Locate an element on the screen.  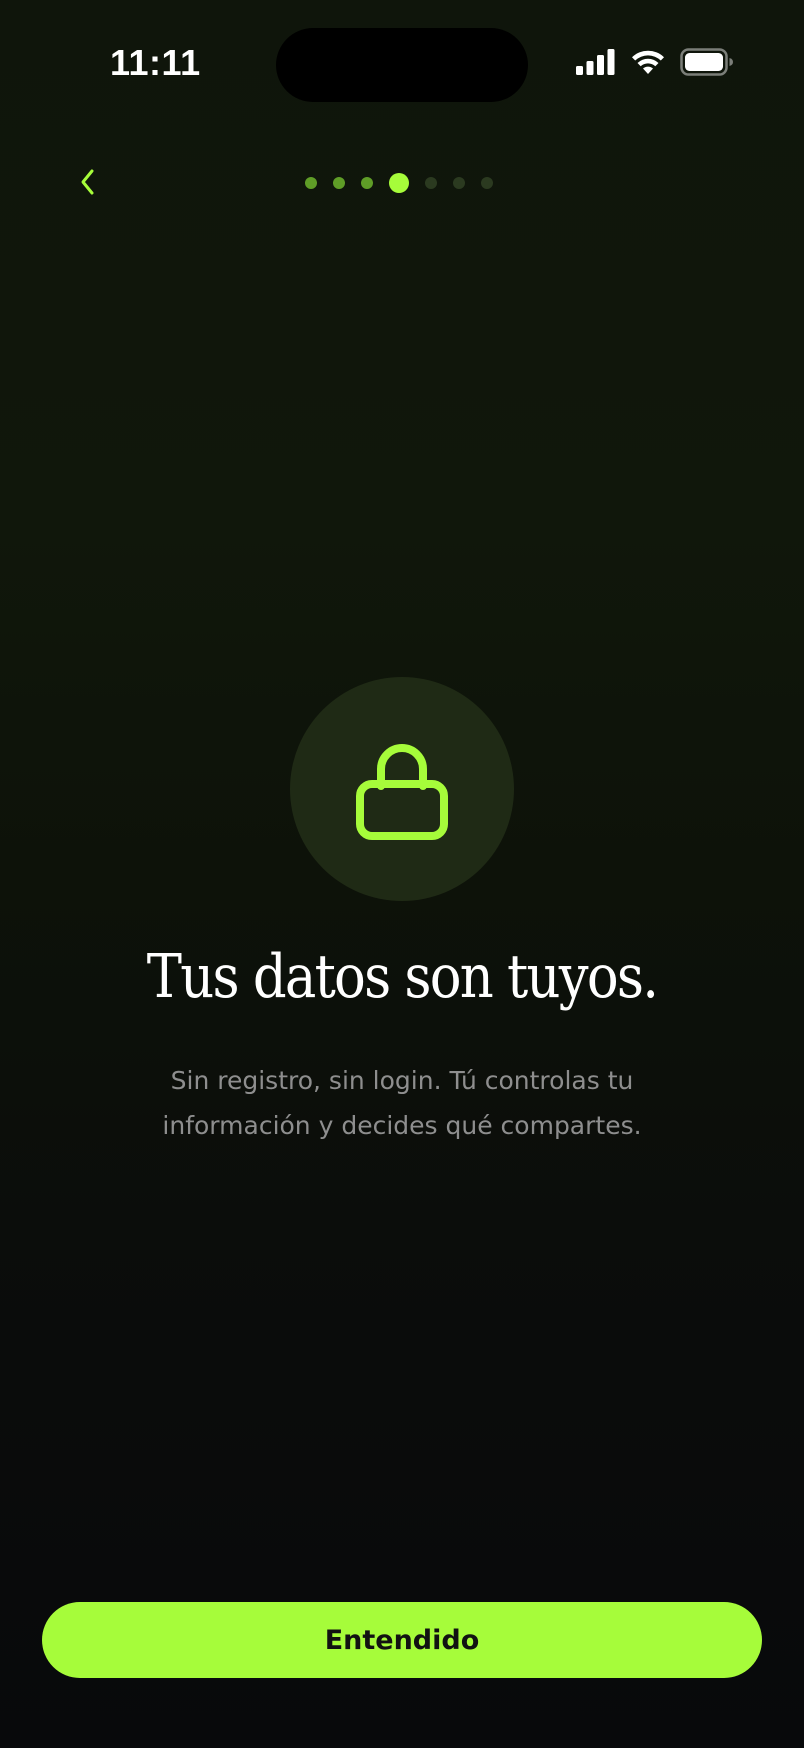
lock-icon-circle is located at coordinates (402, 789).